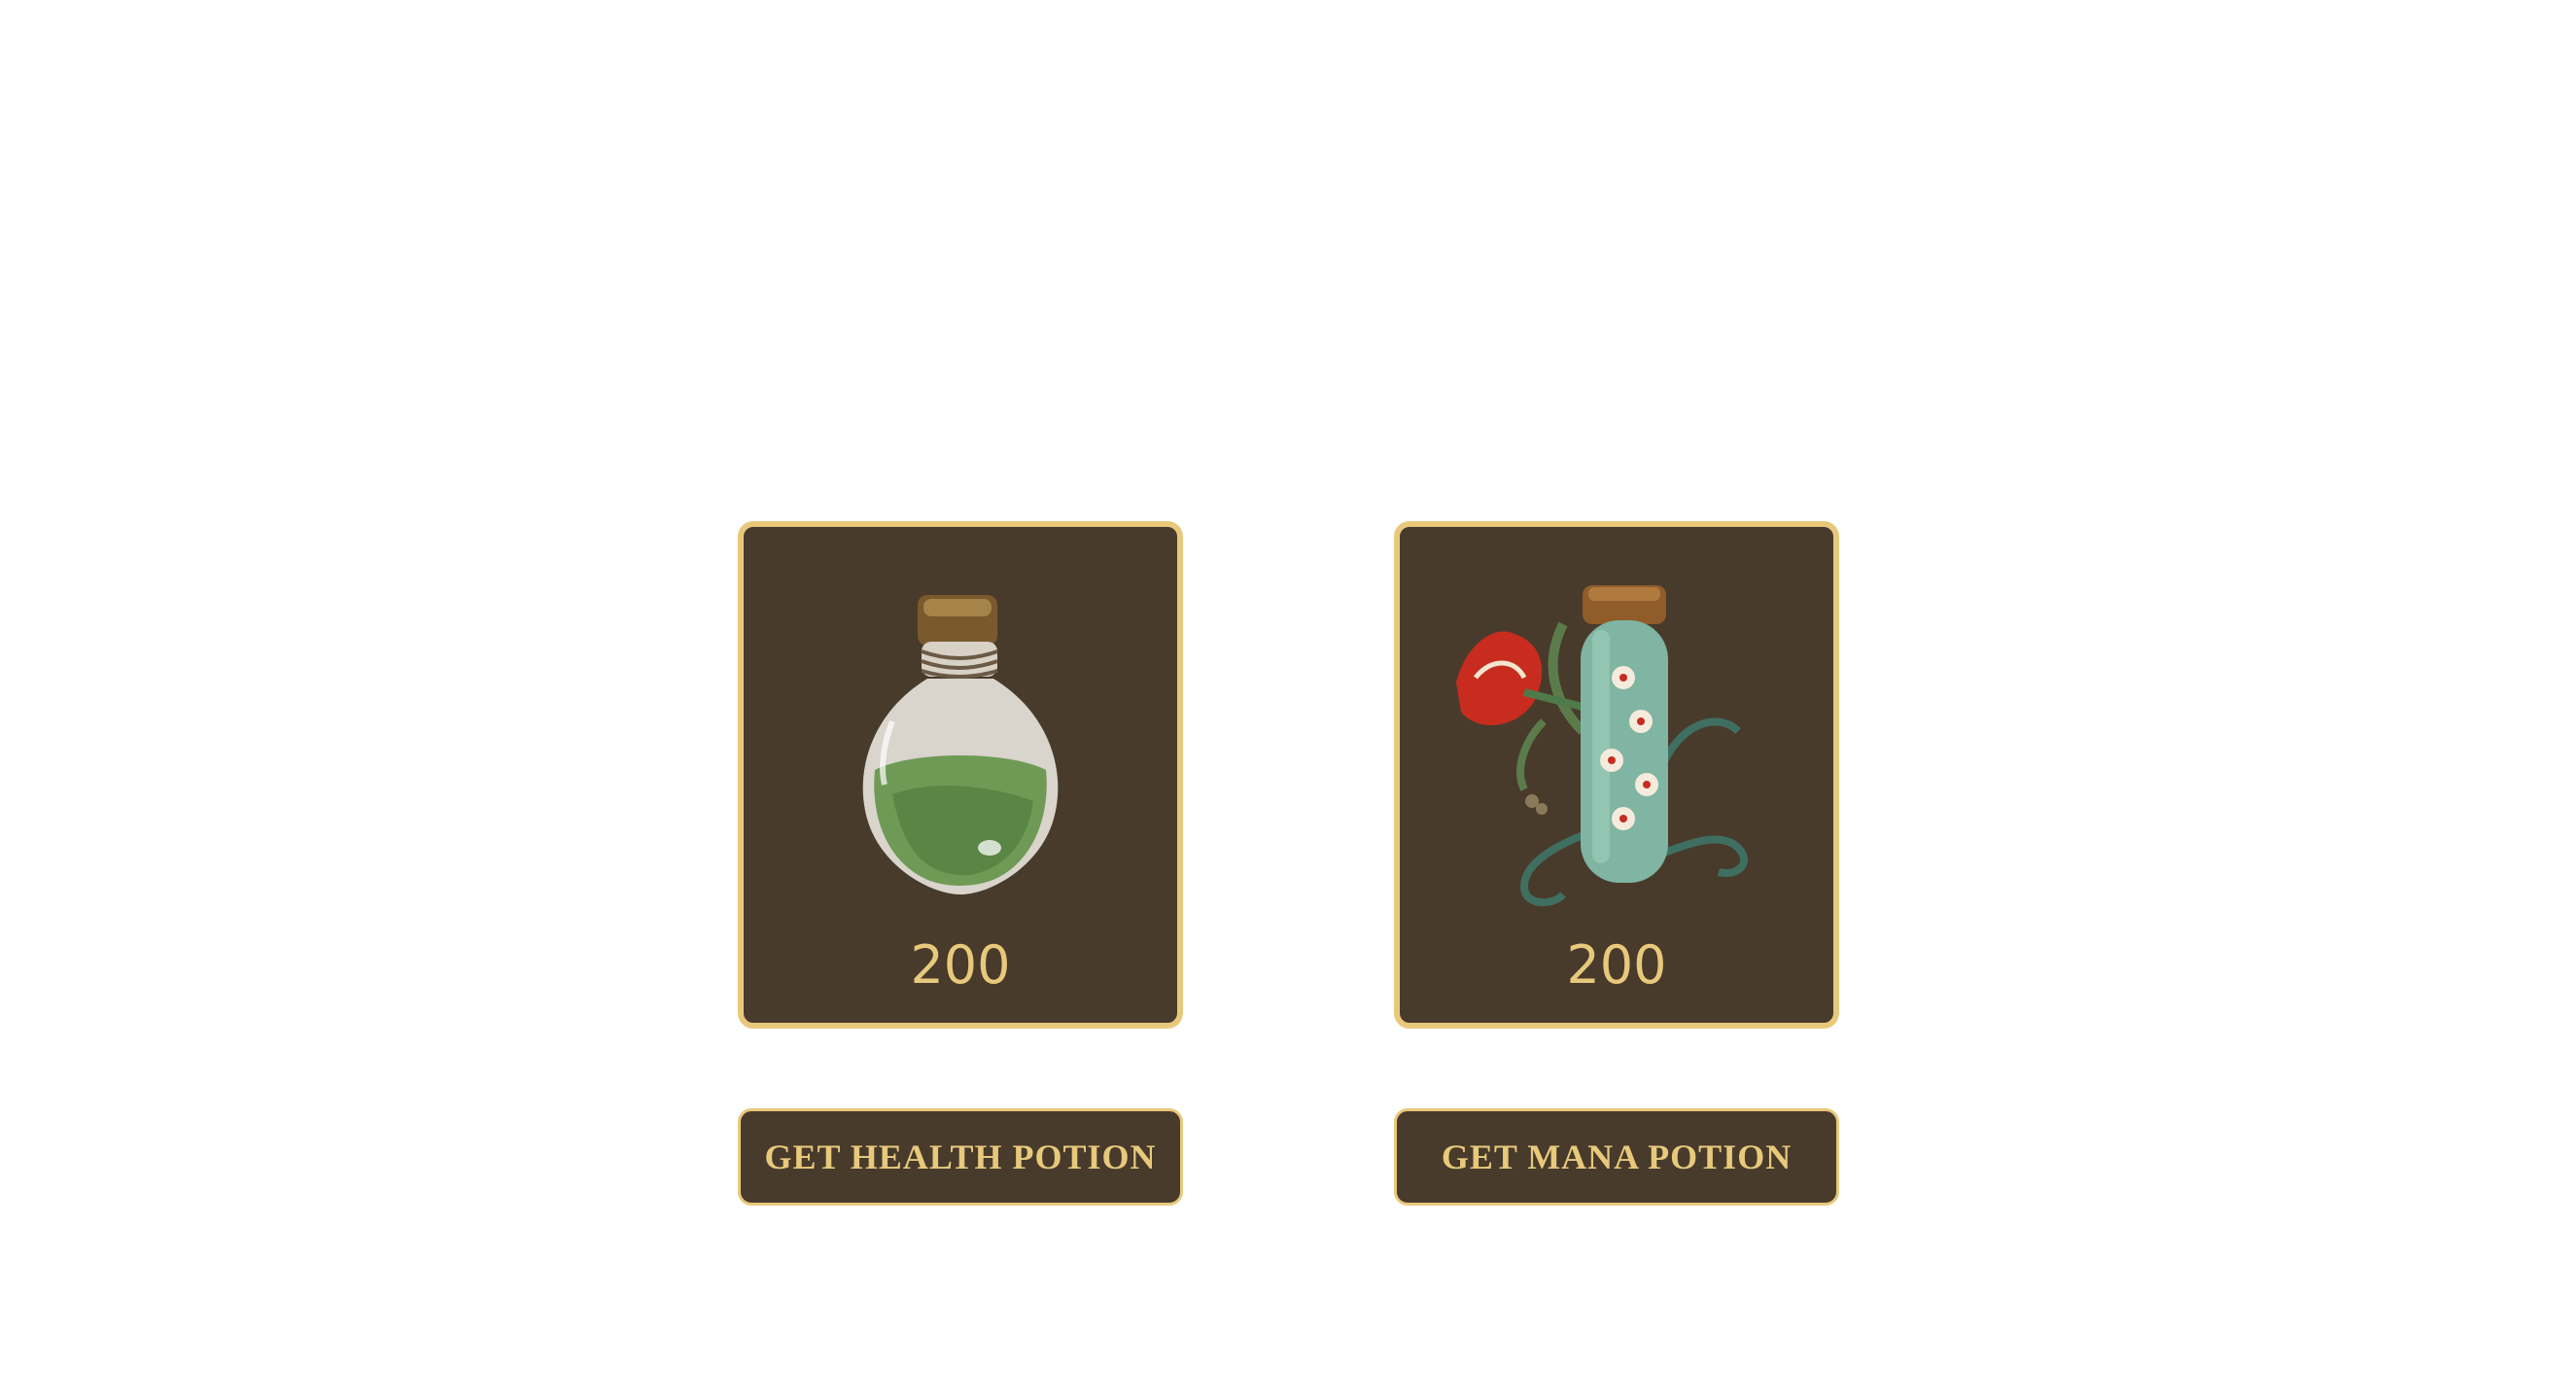  I want to click on health-potion-card: 200, so click(960, 775).